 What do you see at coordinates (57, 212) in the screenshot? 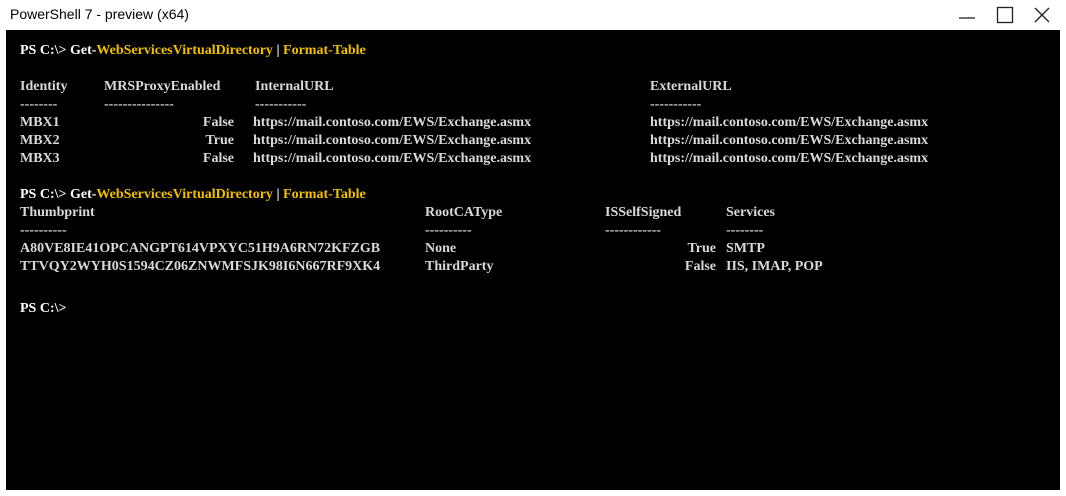
I see `header-thumbprint: Thumbprint` at bounding box center [57, 212].